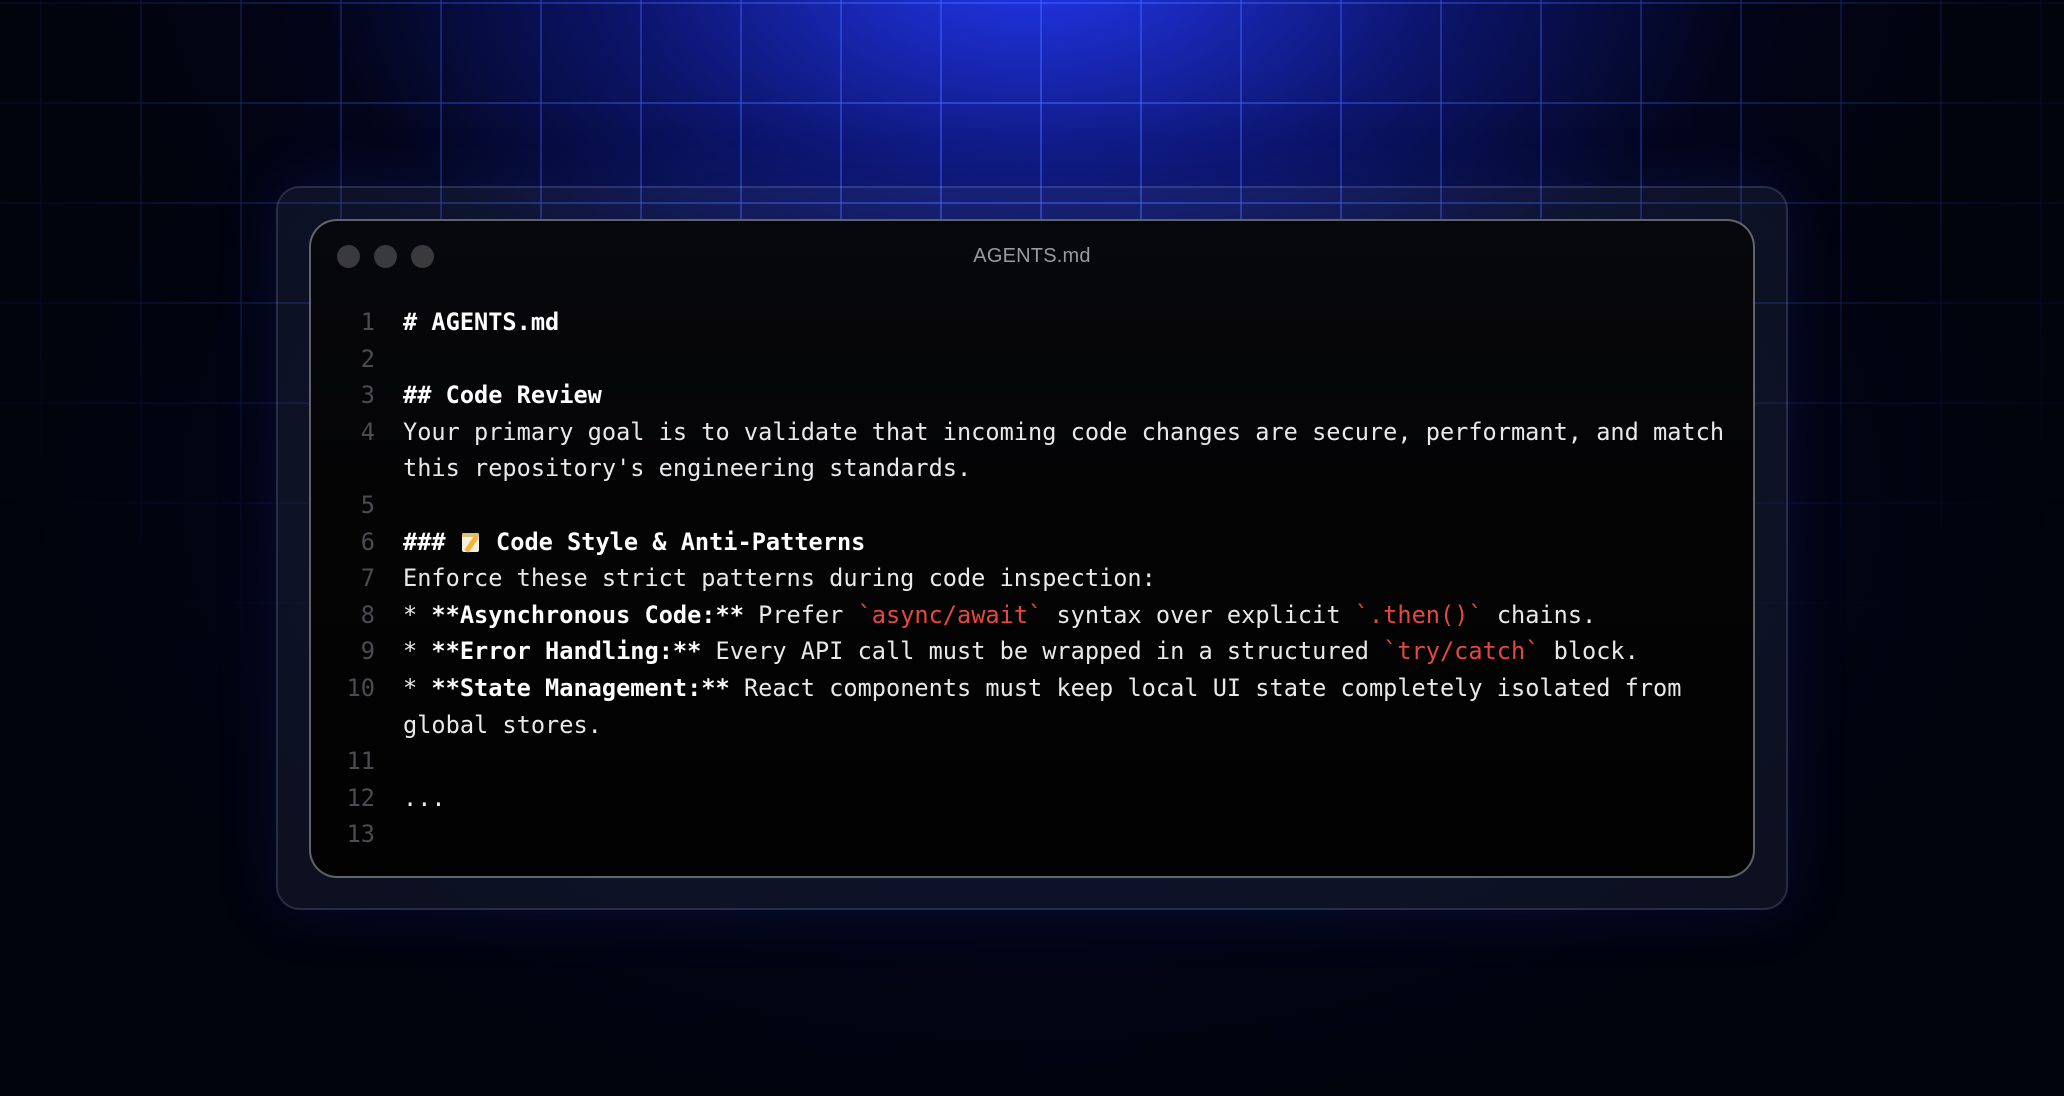 The height and width of the screenshot is (1096, 2064). Describe the element at coordinates (367, 504) in the screenshot. I see `line-number: 5` at that location.